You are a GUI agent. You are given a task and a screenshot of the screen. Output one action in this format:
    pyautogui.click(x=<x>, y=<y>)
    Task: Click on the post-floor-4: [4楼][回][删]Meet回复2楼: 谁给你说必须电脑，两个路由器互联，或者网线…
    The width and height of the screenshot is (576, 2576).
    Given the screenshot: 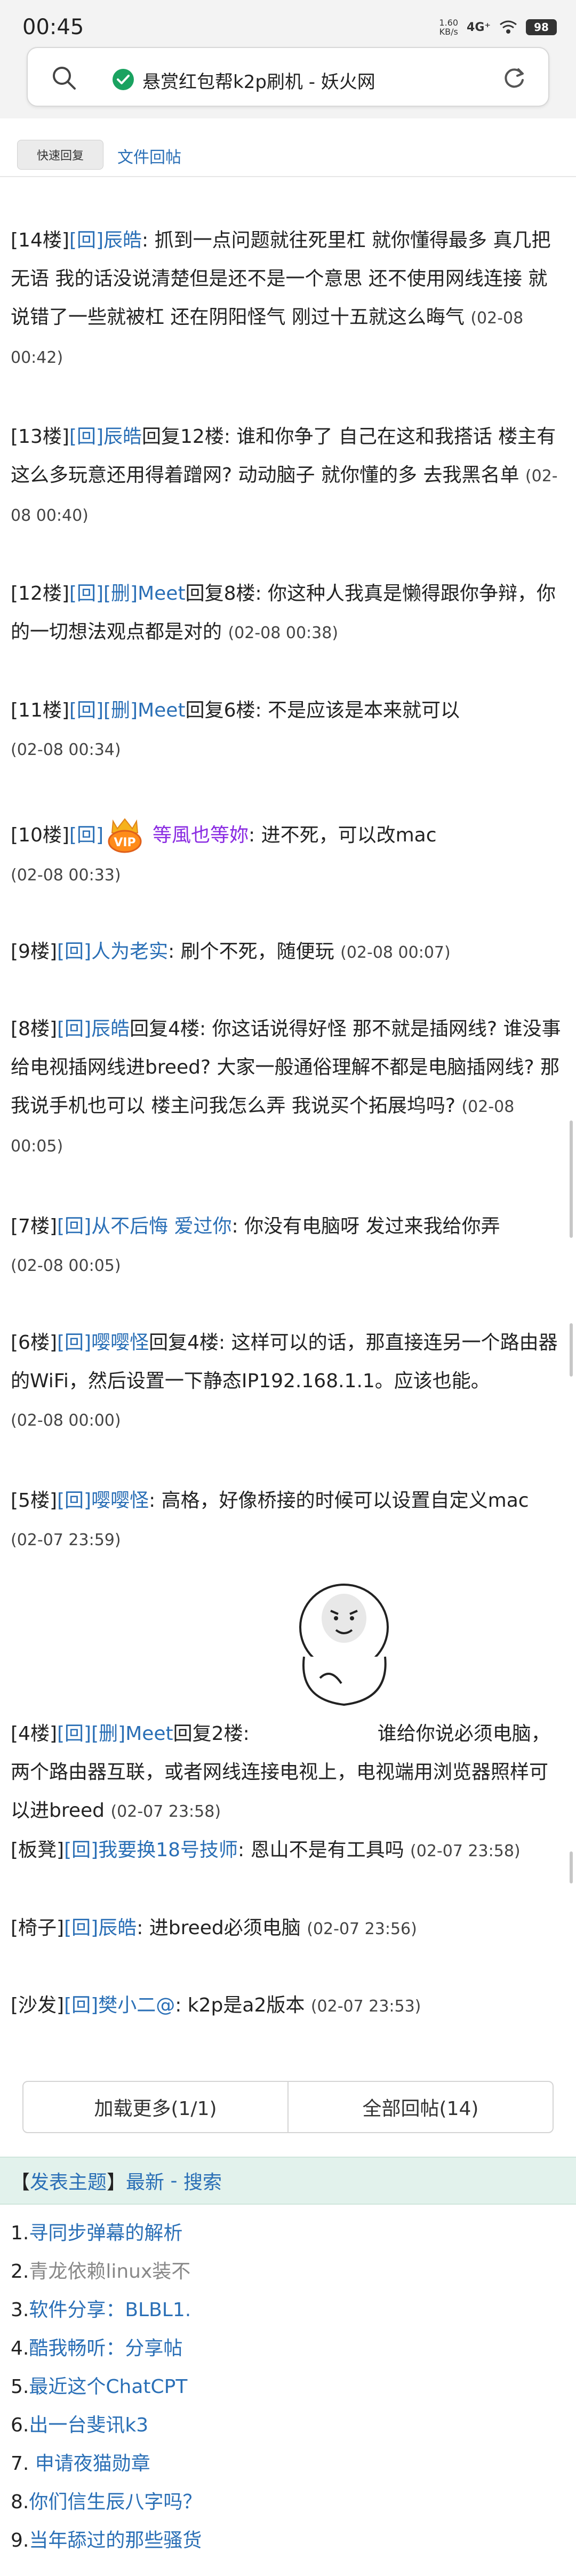 What is the action you would take?
    pyautogui.click(x=280, y=1772)
    